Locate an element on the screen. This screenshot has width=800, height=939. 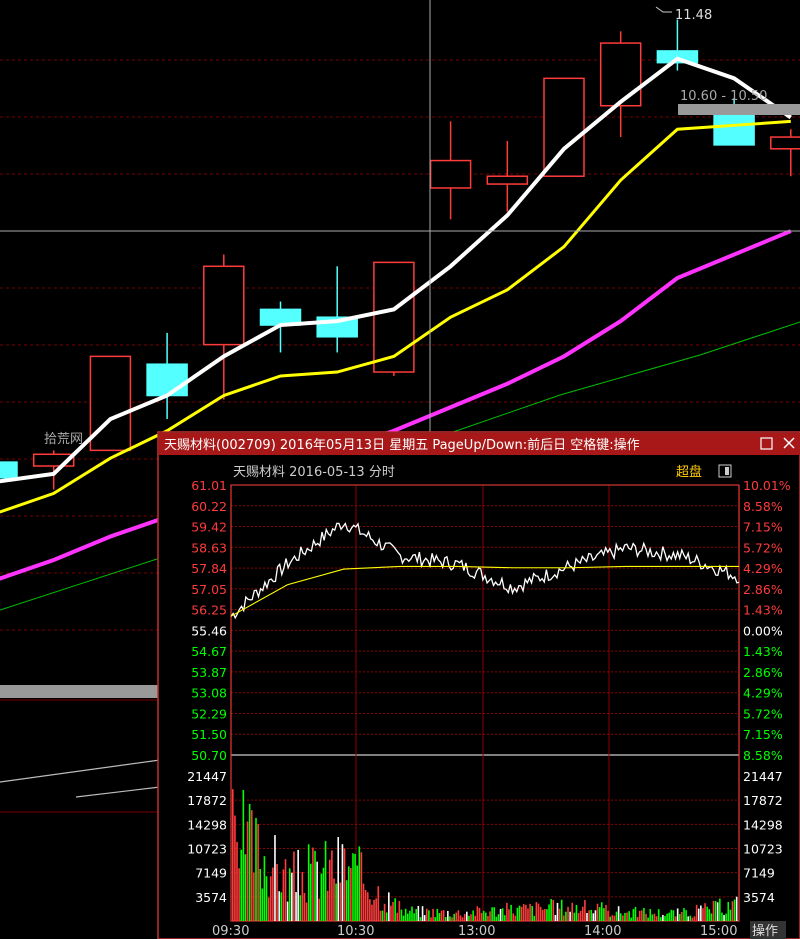
percent-tick-label: 4.29% is located at coordinates (763, 693).